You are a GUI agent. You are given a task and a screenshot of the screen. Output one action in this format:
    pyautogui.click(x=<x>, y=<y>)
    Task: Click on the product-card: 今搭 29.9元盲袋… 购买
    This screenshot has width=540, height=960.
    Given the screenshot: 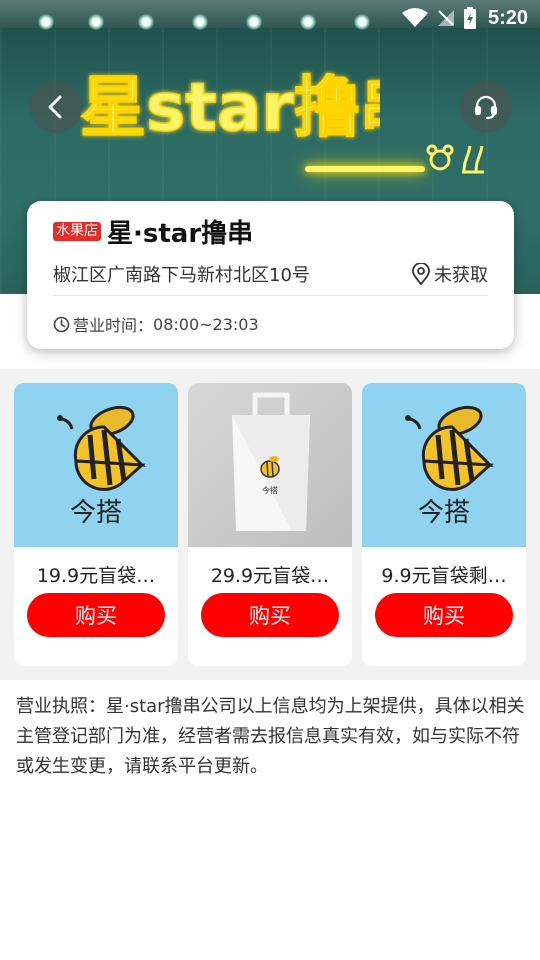 What is the action you would take?
    pyautogui.click(x=270, y=524)
    